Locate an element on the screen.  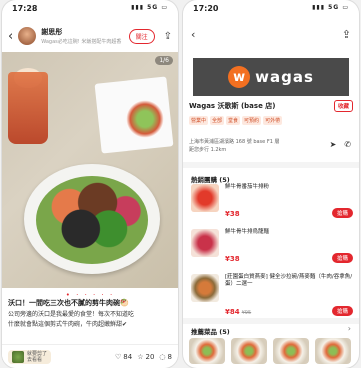
post-header: ‹ 謝思彤 Wagas必吃這碗! 米飯搭配牛肉超香 關注 ⇪ is located at coordinates (90, 36).